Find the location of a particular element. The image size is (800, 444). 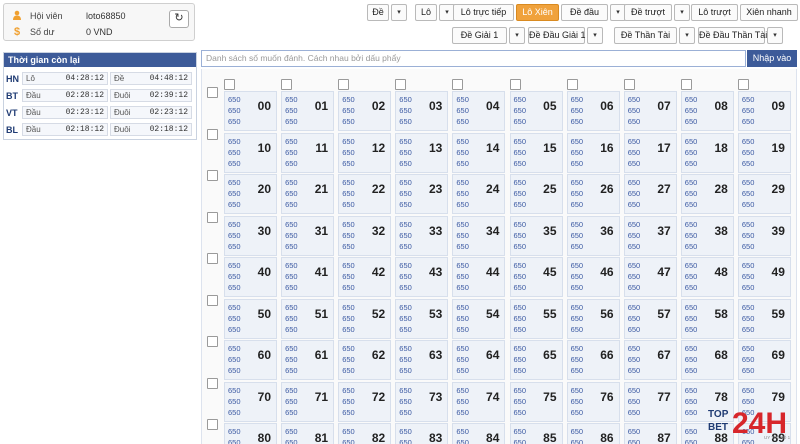

number-cell-87: 65065065087 is located at coordinates (650, 433).